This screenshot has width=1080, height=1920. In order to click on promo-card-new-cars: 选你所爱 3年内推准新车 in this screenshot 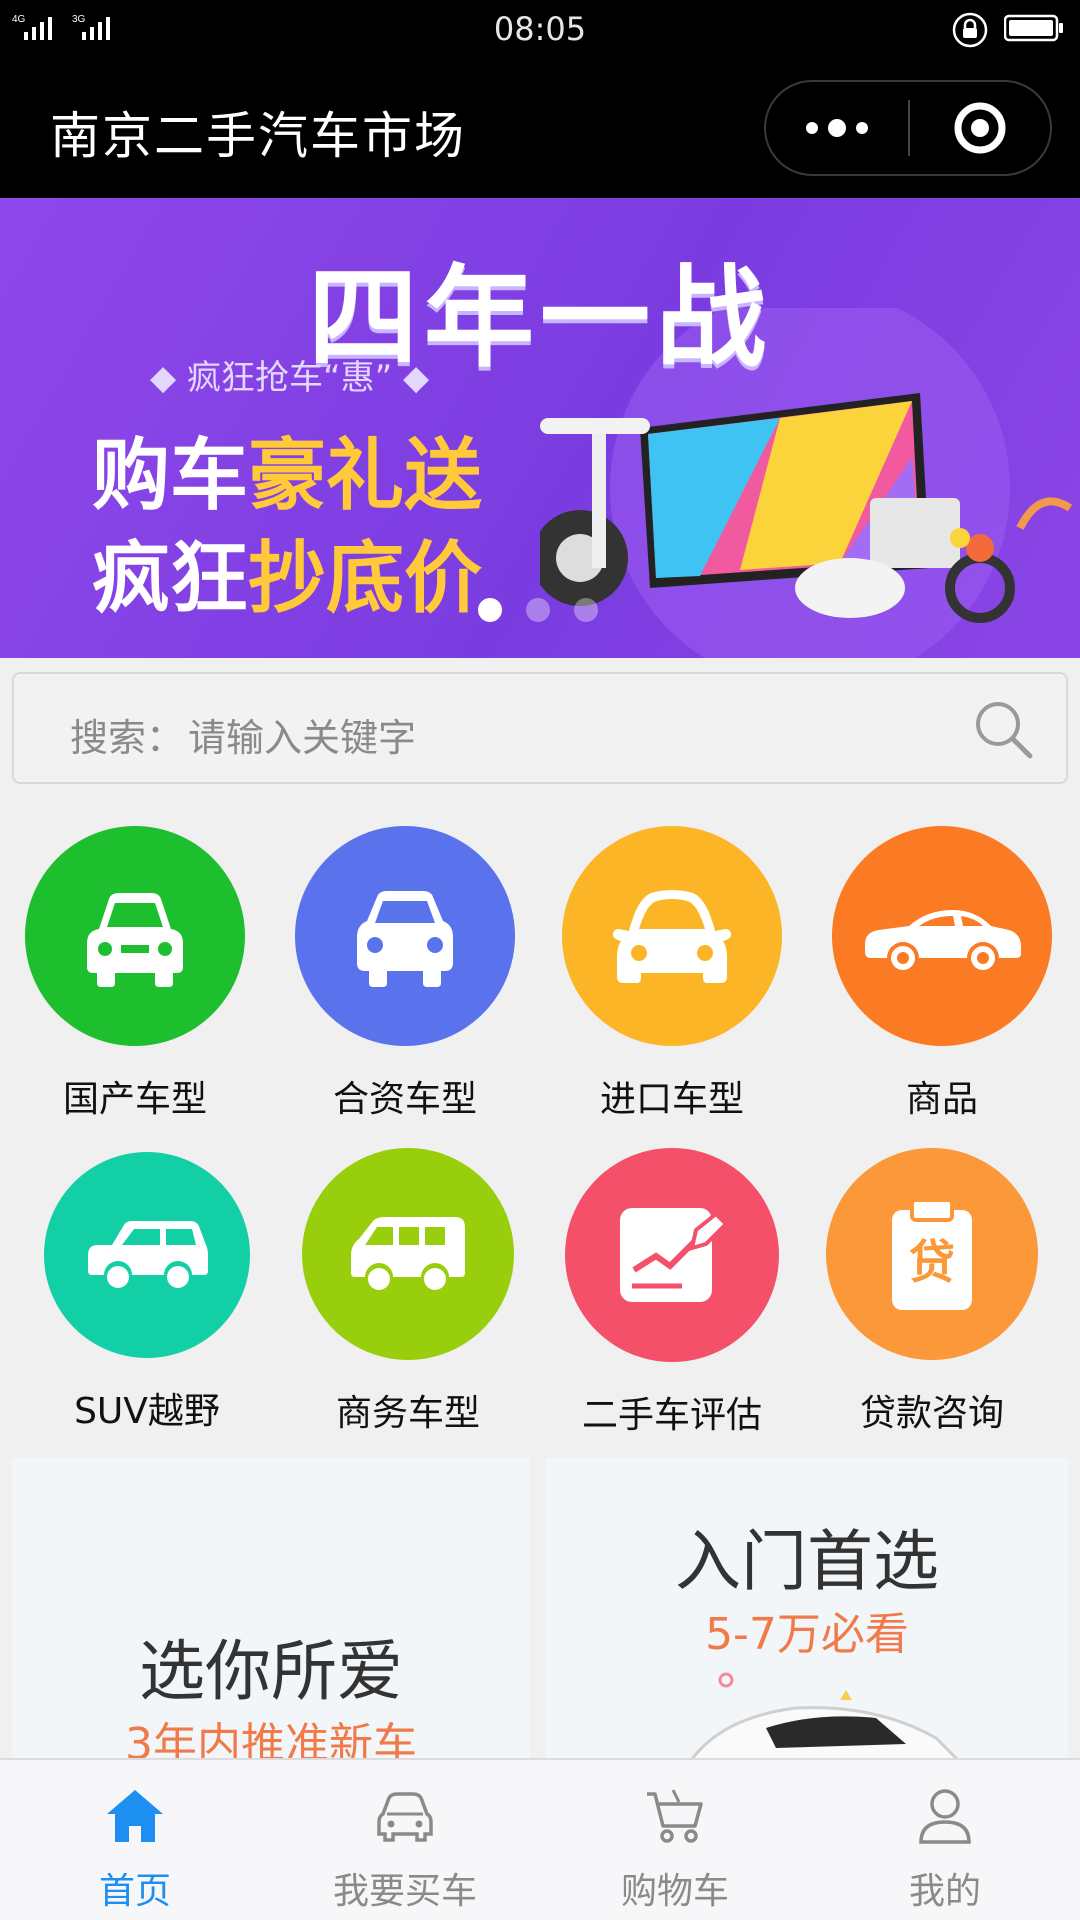, I will do `click(271, 1609)`.